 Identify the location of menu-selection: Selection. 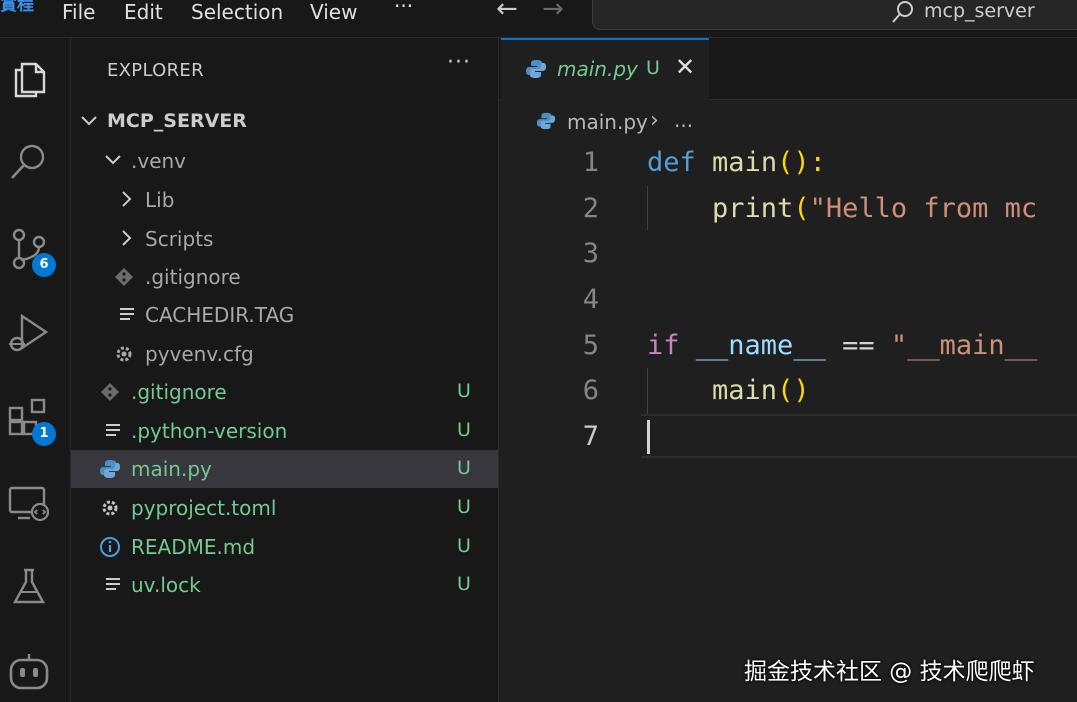
(237, 12).